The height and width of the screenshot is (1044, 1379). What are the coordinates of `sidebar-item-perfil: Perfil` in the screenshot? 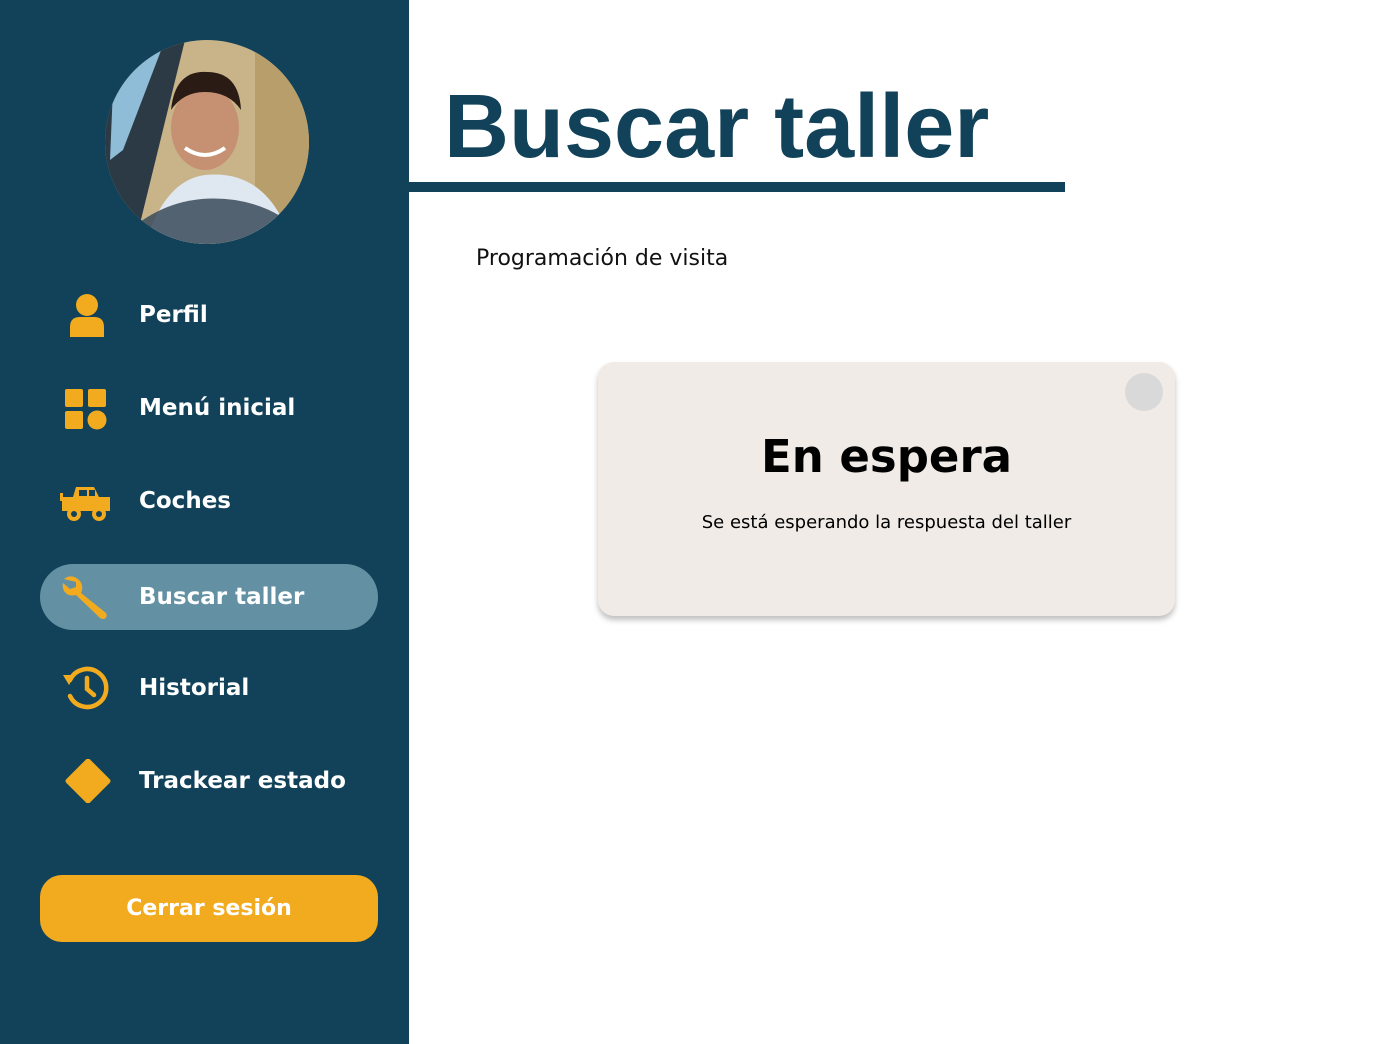 It's located at (209, 315).